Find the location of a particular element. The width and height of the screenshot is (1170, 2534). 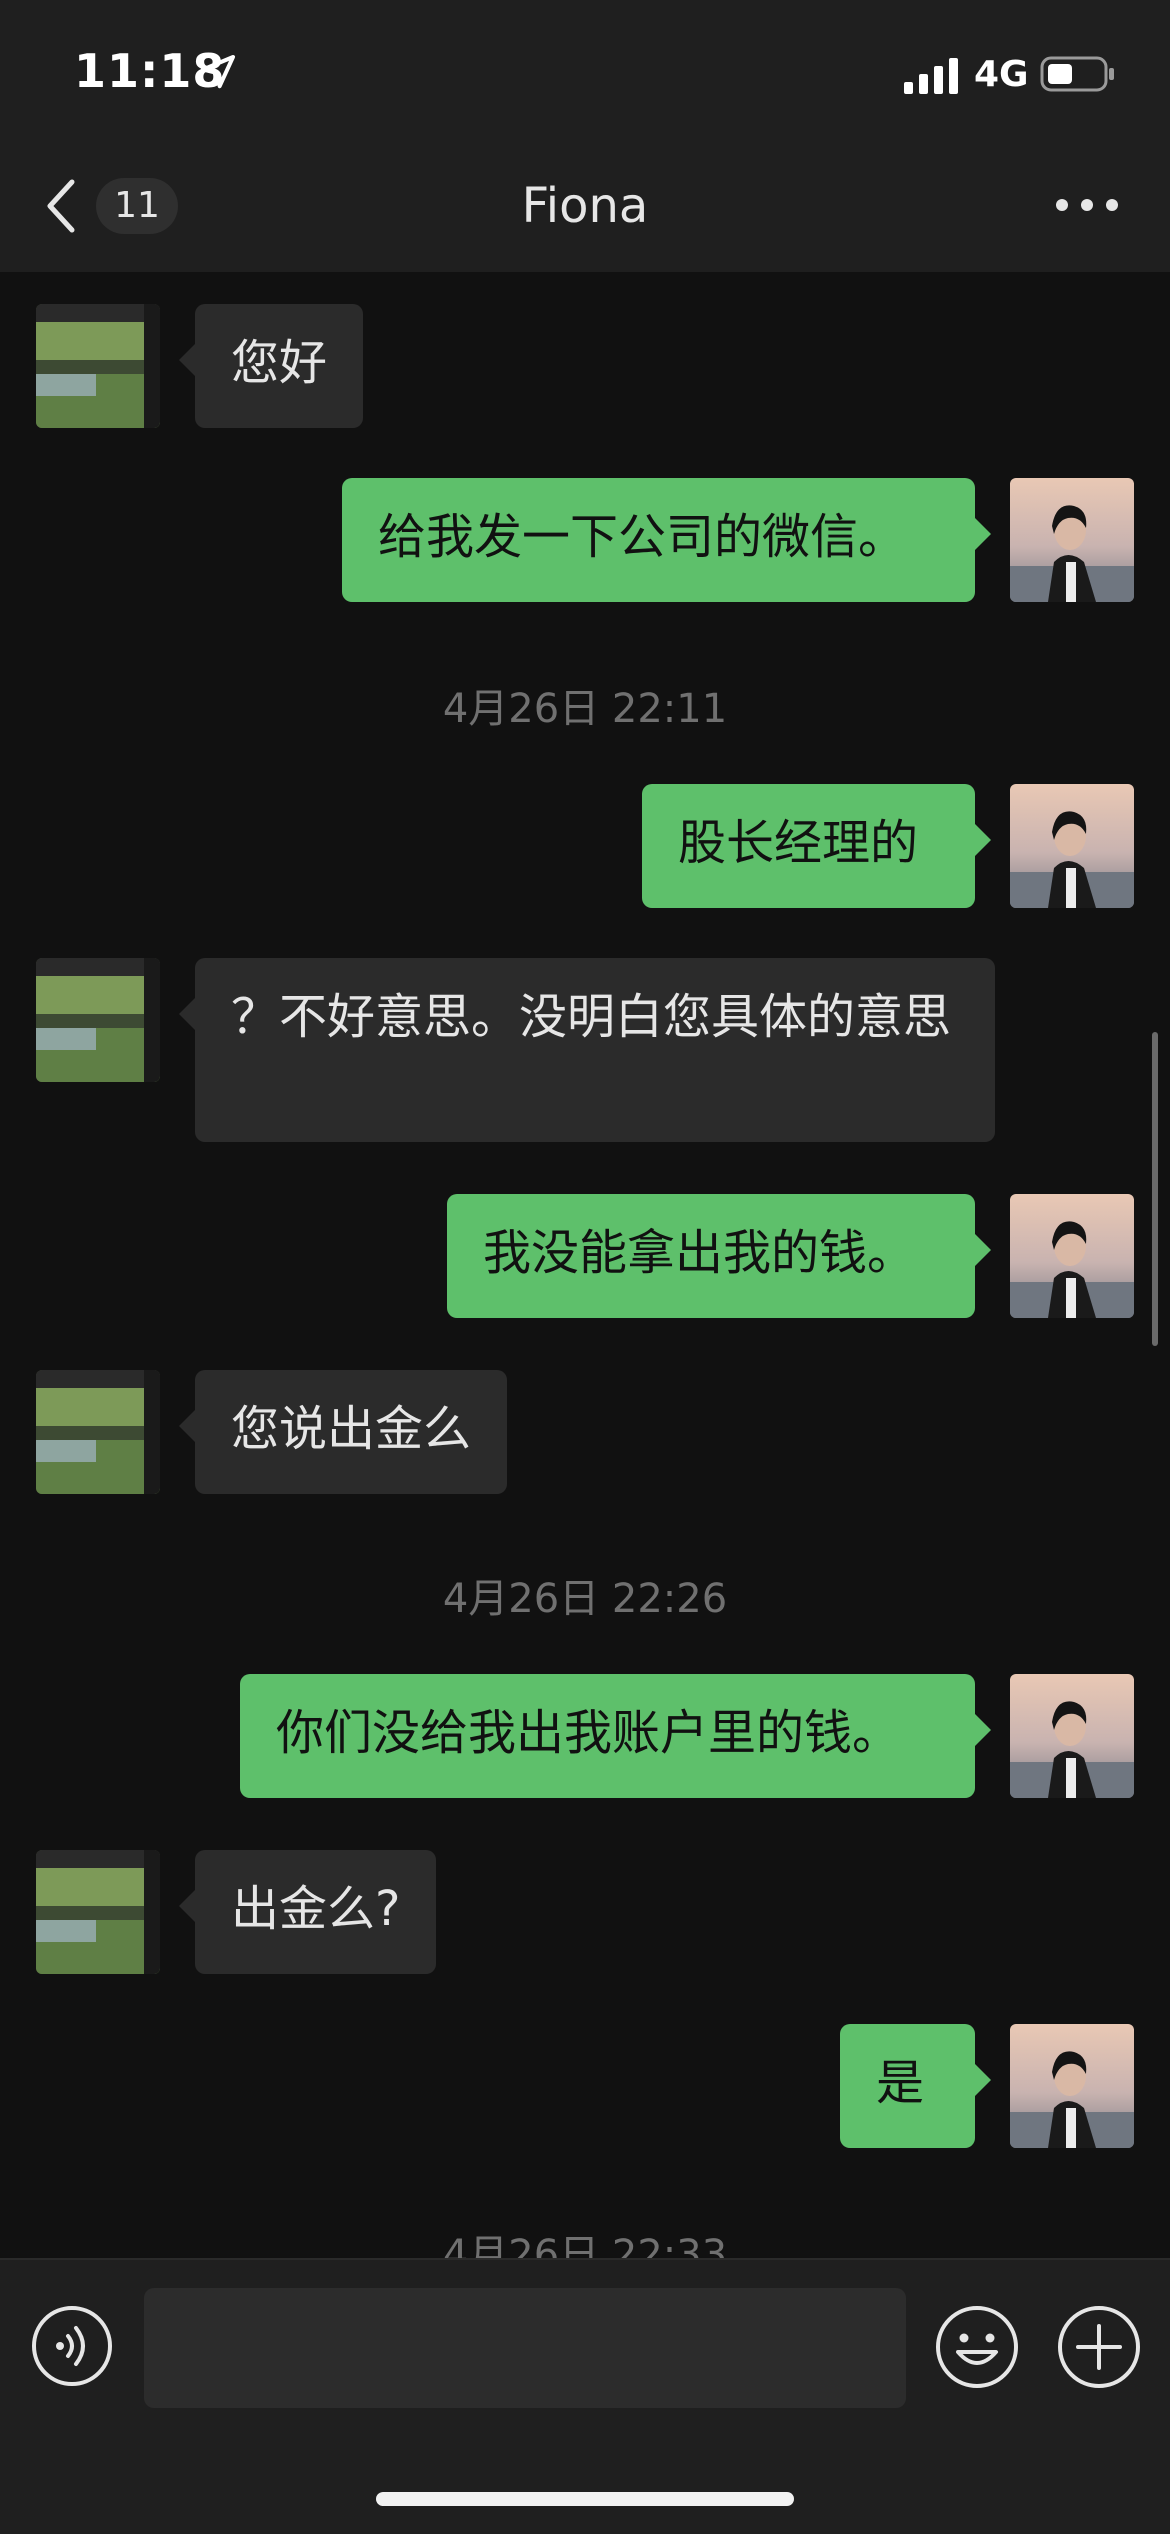

home-indicator is located at coordinates (585, 2499).